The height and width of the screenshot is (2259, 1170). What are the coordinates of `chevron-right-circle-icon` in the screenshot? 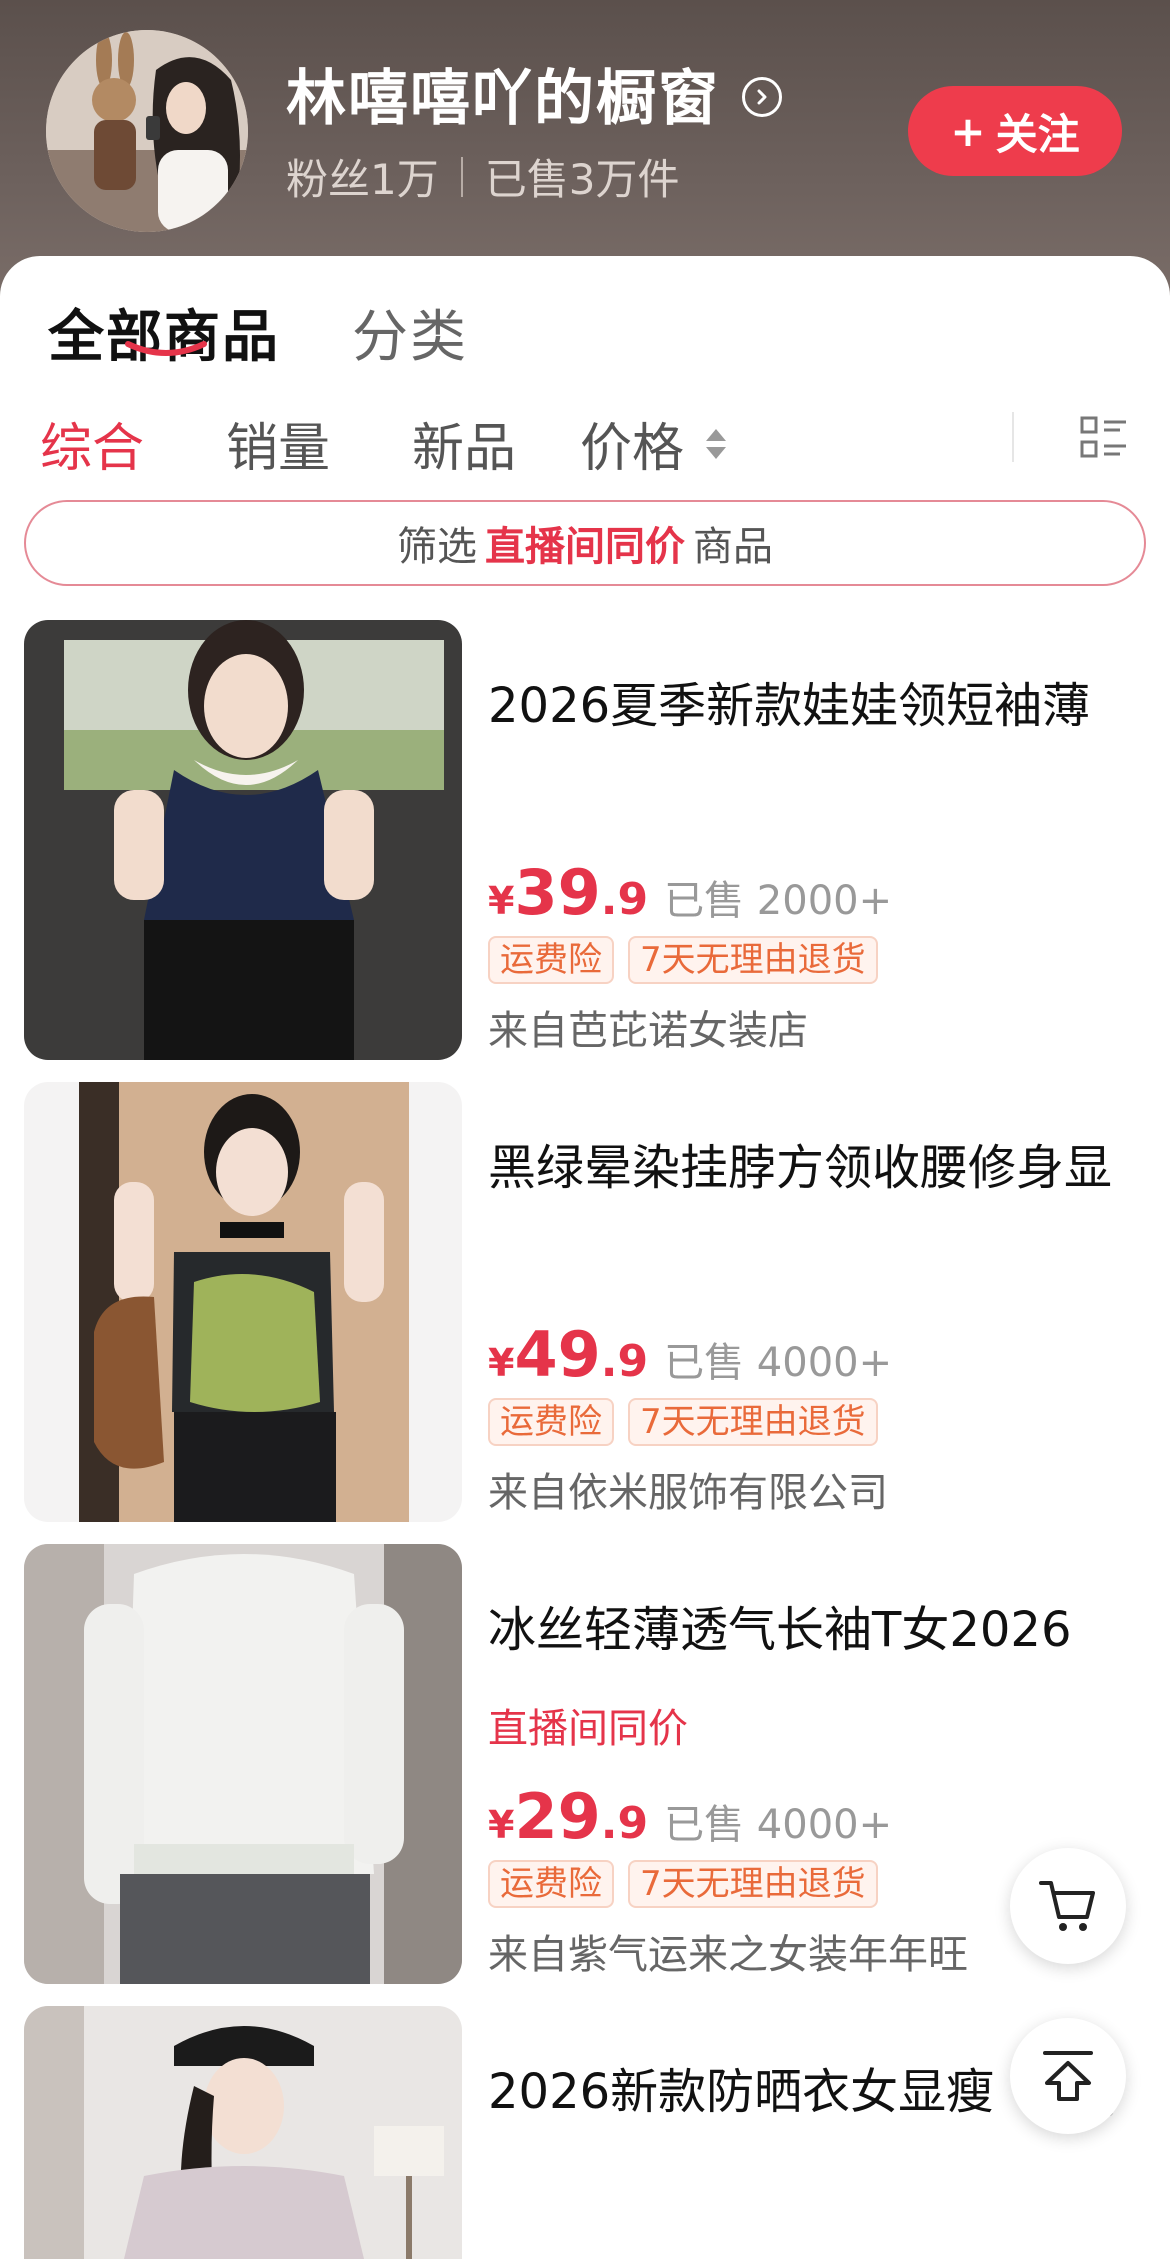 It's located at (762, 96).